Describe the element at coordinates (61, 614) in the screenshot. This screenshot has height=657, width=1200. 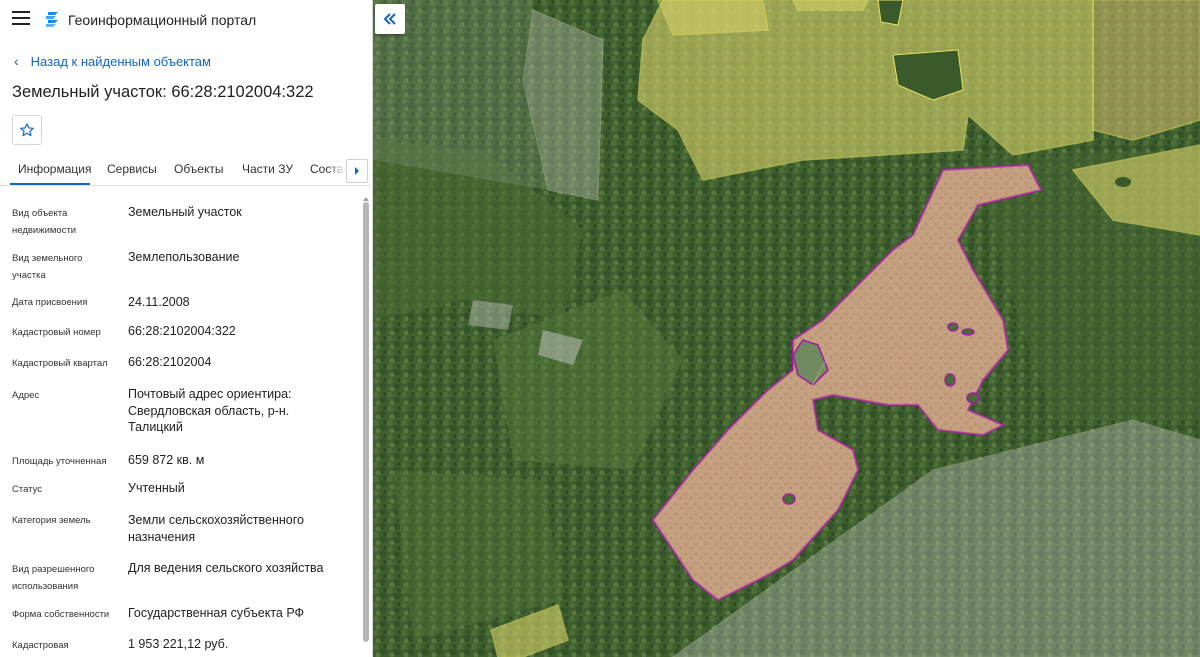
I see `info-label: Форма собственности` at that location.